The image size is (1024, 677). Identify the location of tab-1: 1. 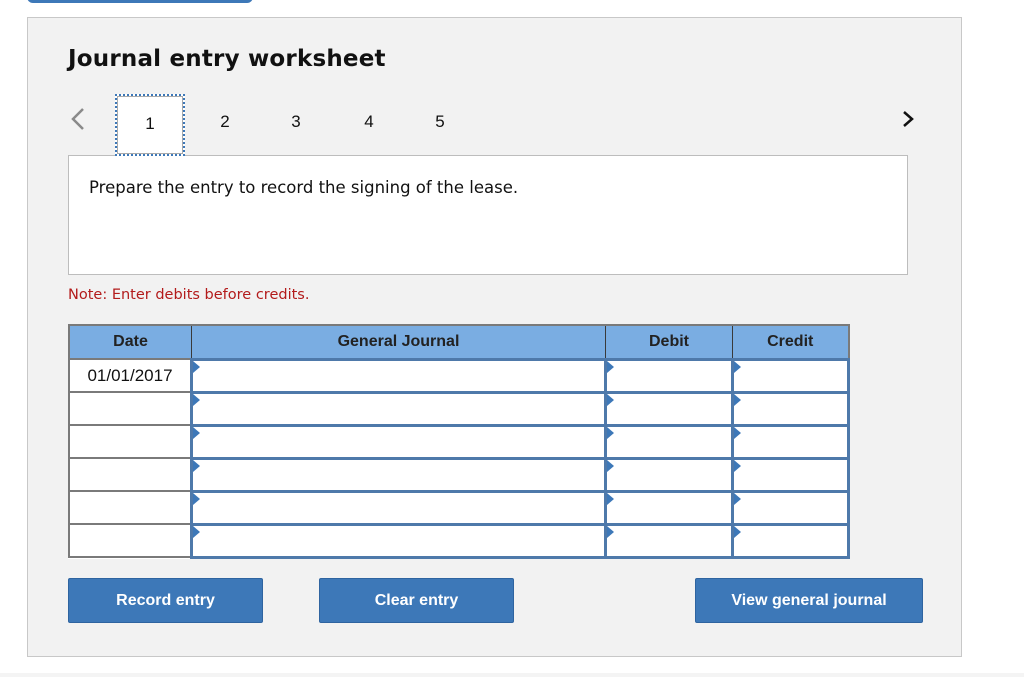
(150, 125).